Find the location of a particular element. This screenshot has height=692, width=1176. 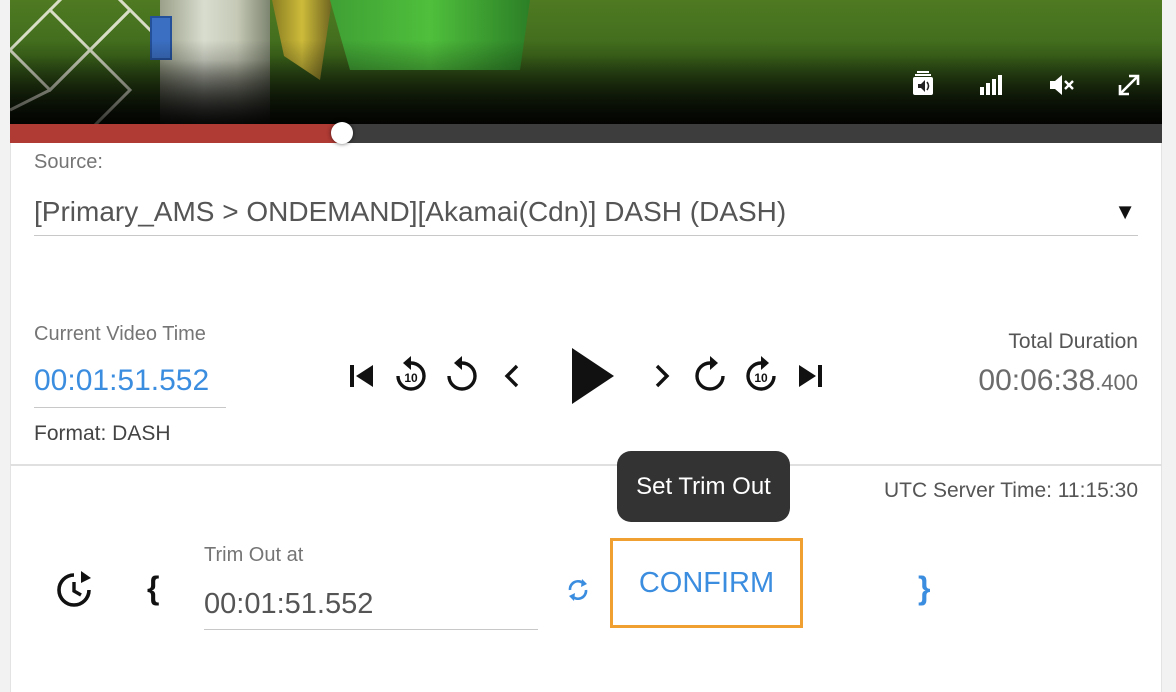

step-back-icon is located at coordinates (512, 376).